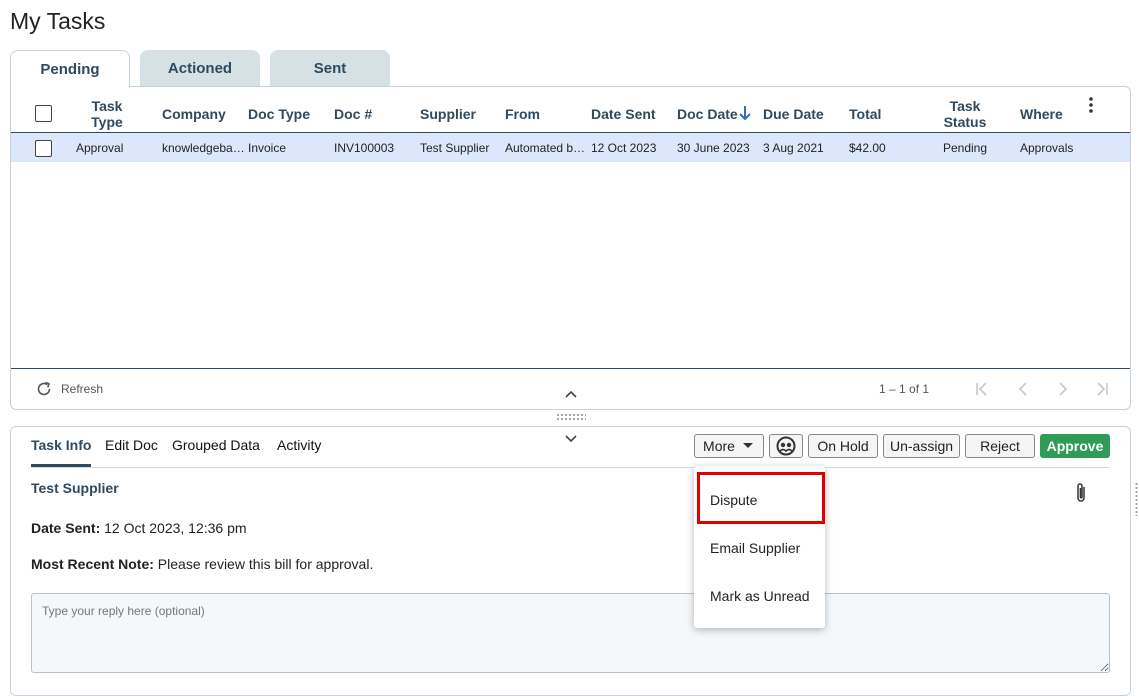  I want to click on previous-page-icon, so click(1023, 391).